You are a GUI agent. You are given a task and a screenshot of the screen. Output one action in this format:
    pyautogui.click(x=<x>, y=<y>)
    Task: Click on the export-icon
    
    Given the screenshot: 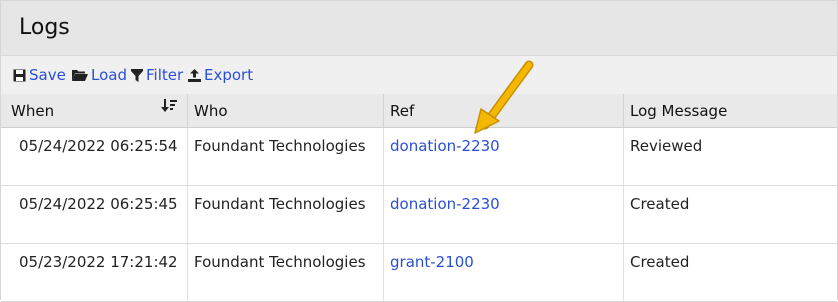 What is the action you would take?
    pyautogui.click(x=194, y=75)
    